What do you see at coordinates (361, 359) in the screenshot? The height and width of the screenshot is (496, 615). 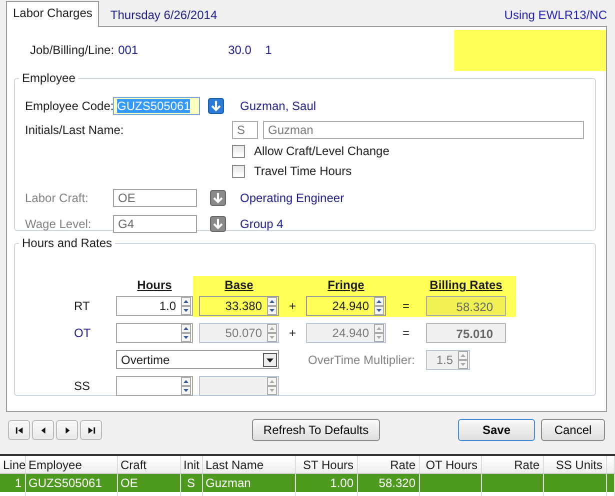 I see `multiplier-label: OverTime Multiplier:` at bounding box center [361, 359].